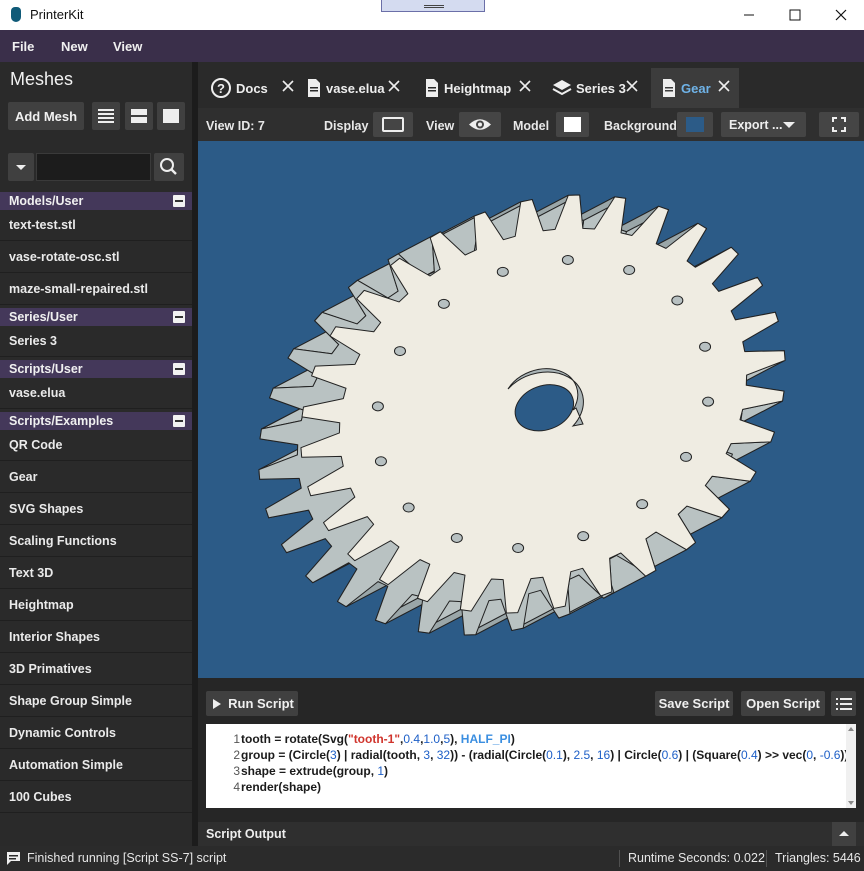  What do you see at coordinates (694, 703) in the screenshot?
I see `save-script-button: Save Script` at bounding box center [694, 703].